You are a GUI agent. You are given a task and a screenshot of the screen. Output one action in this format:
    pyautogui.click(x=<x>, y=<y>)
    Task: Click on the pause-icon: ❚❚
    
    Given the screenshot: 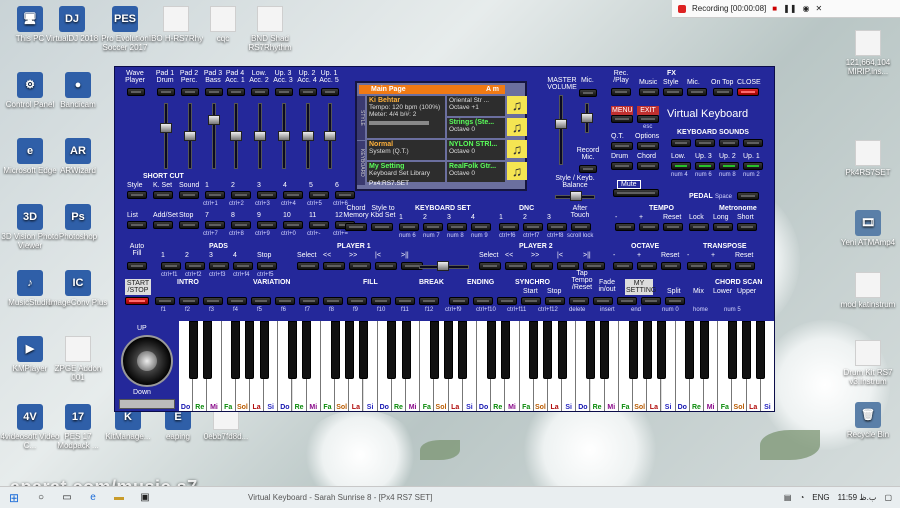 What is the action you would take?
    pyautogui.click(x=789, y=8)
    